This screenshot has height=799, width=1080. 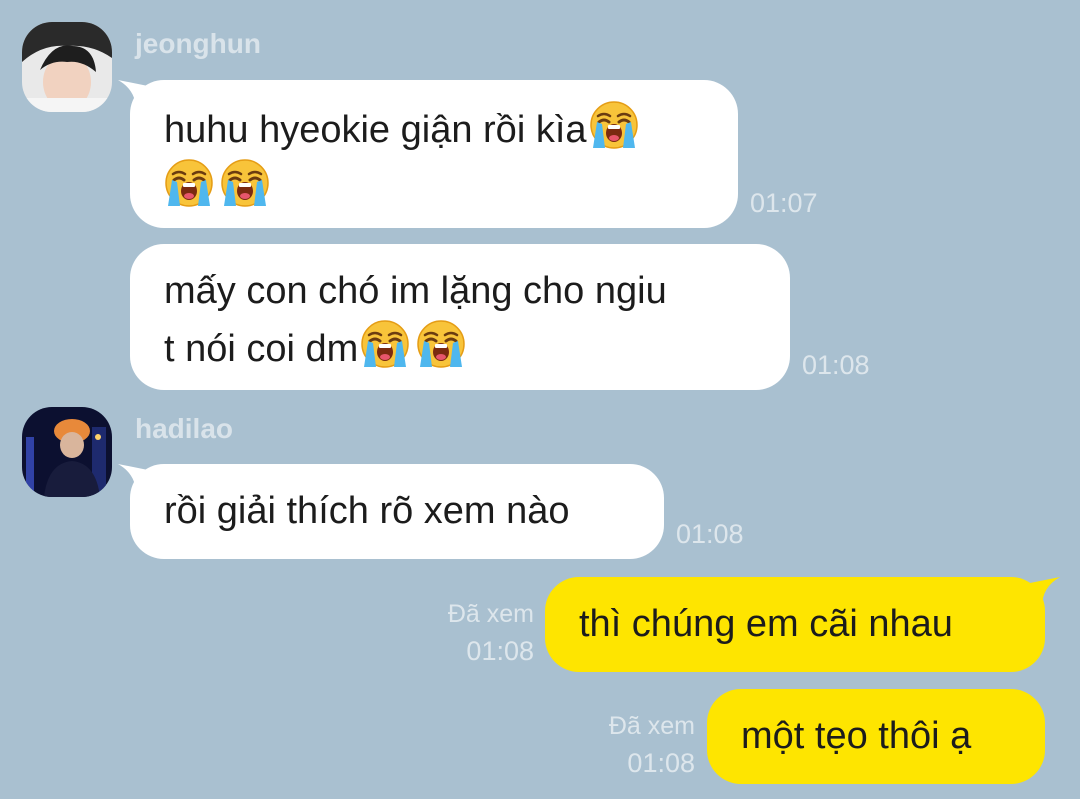 I want to click on avatar-jeonghun, so click(x=67, y=67).